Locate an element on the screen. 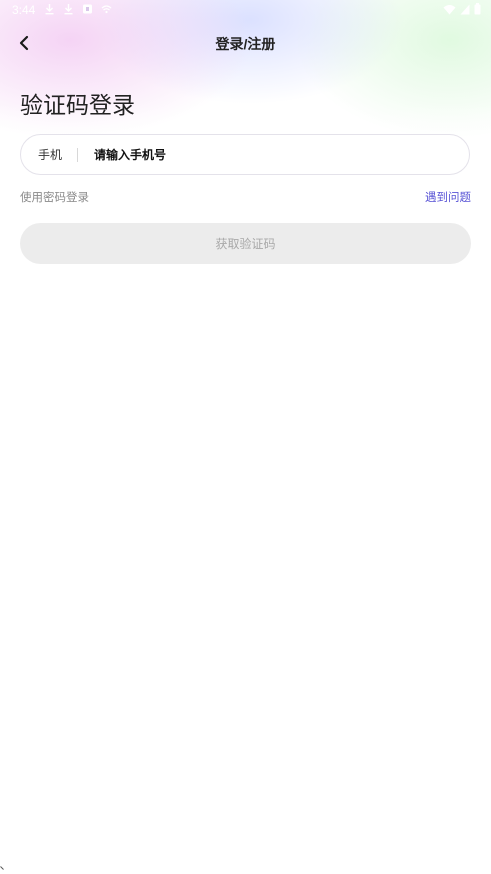 The width and height of the screenshot is (491, 874). page-title: 登录/注册 is located at coordinates (245, 44).